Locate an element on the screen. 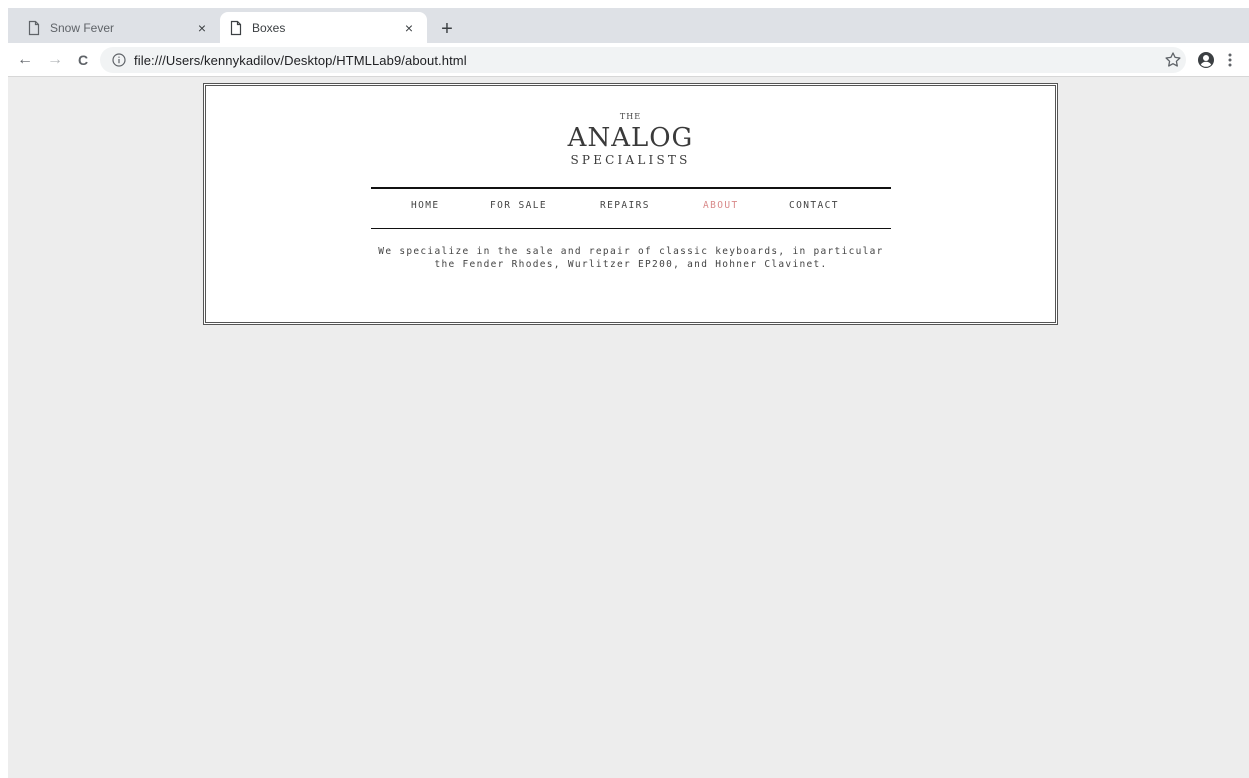  tab-title: Snow Fever is located at coordinates (82, 27).